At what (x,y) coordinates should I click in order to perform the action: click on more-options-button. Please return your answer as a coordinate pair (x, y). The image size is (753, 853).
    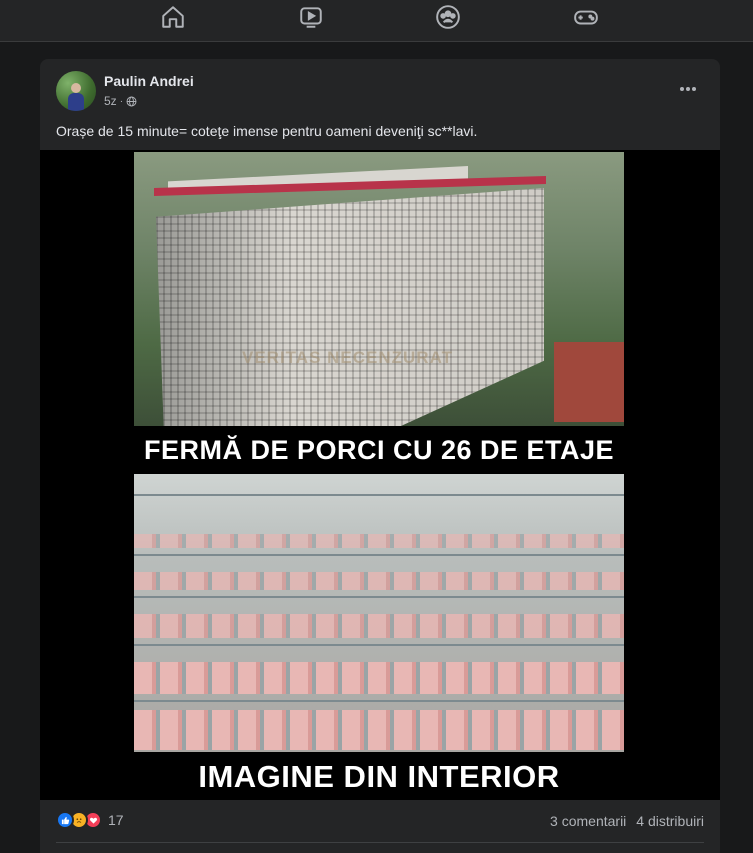
    Looking at the image, I should click on (688, 89).